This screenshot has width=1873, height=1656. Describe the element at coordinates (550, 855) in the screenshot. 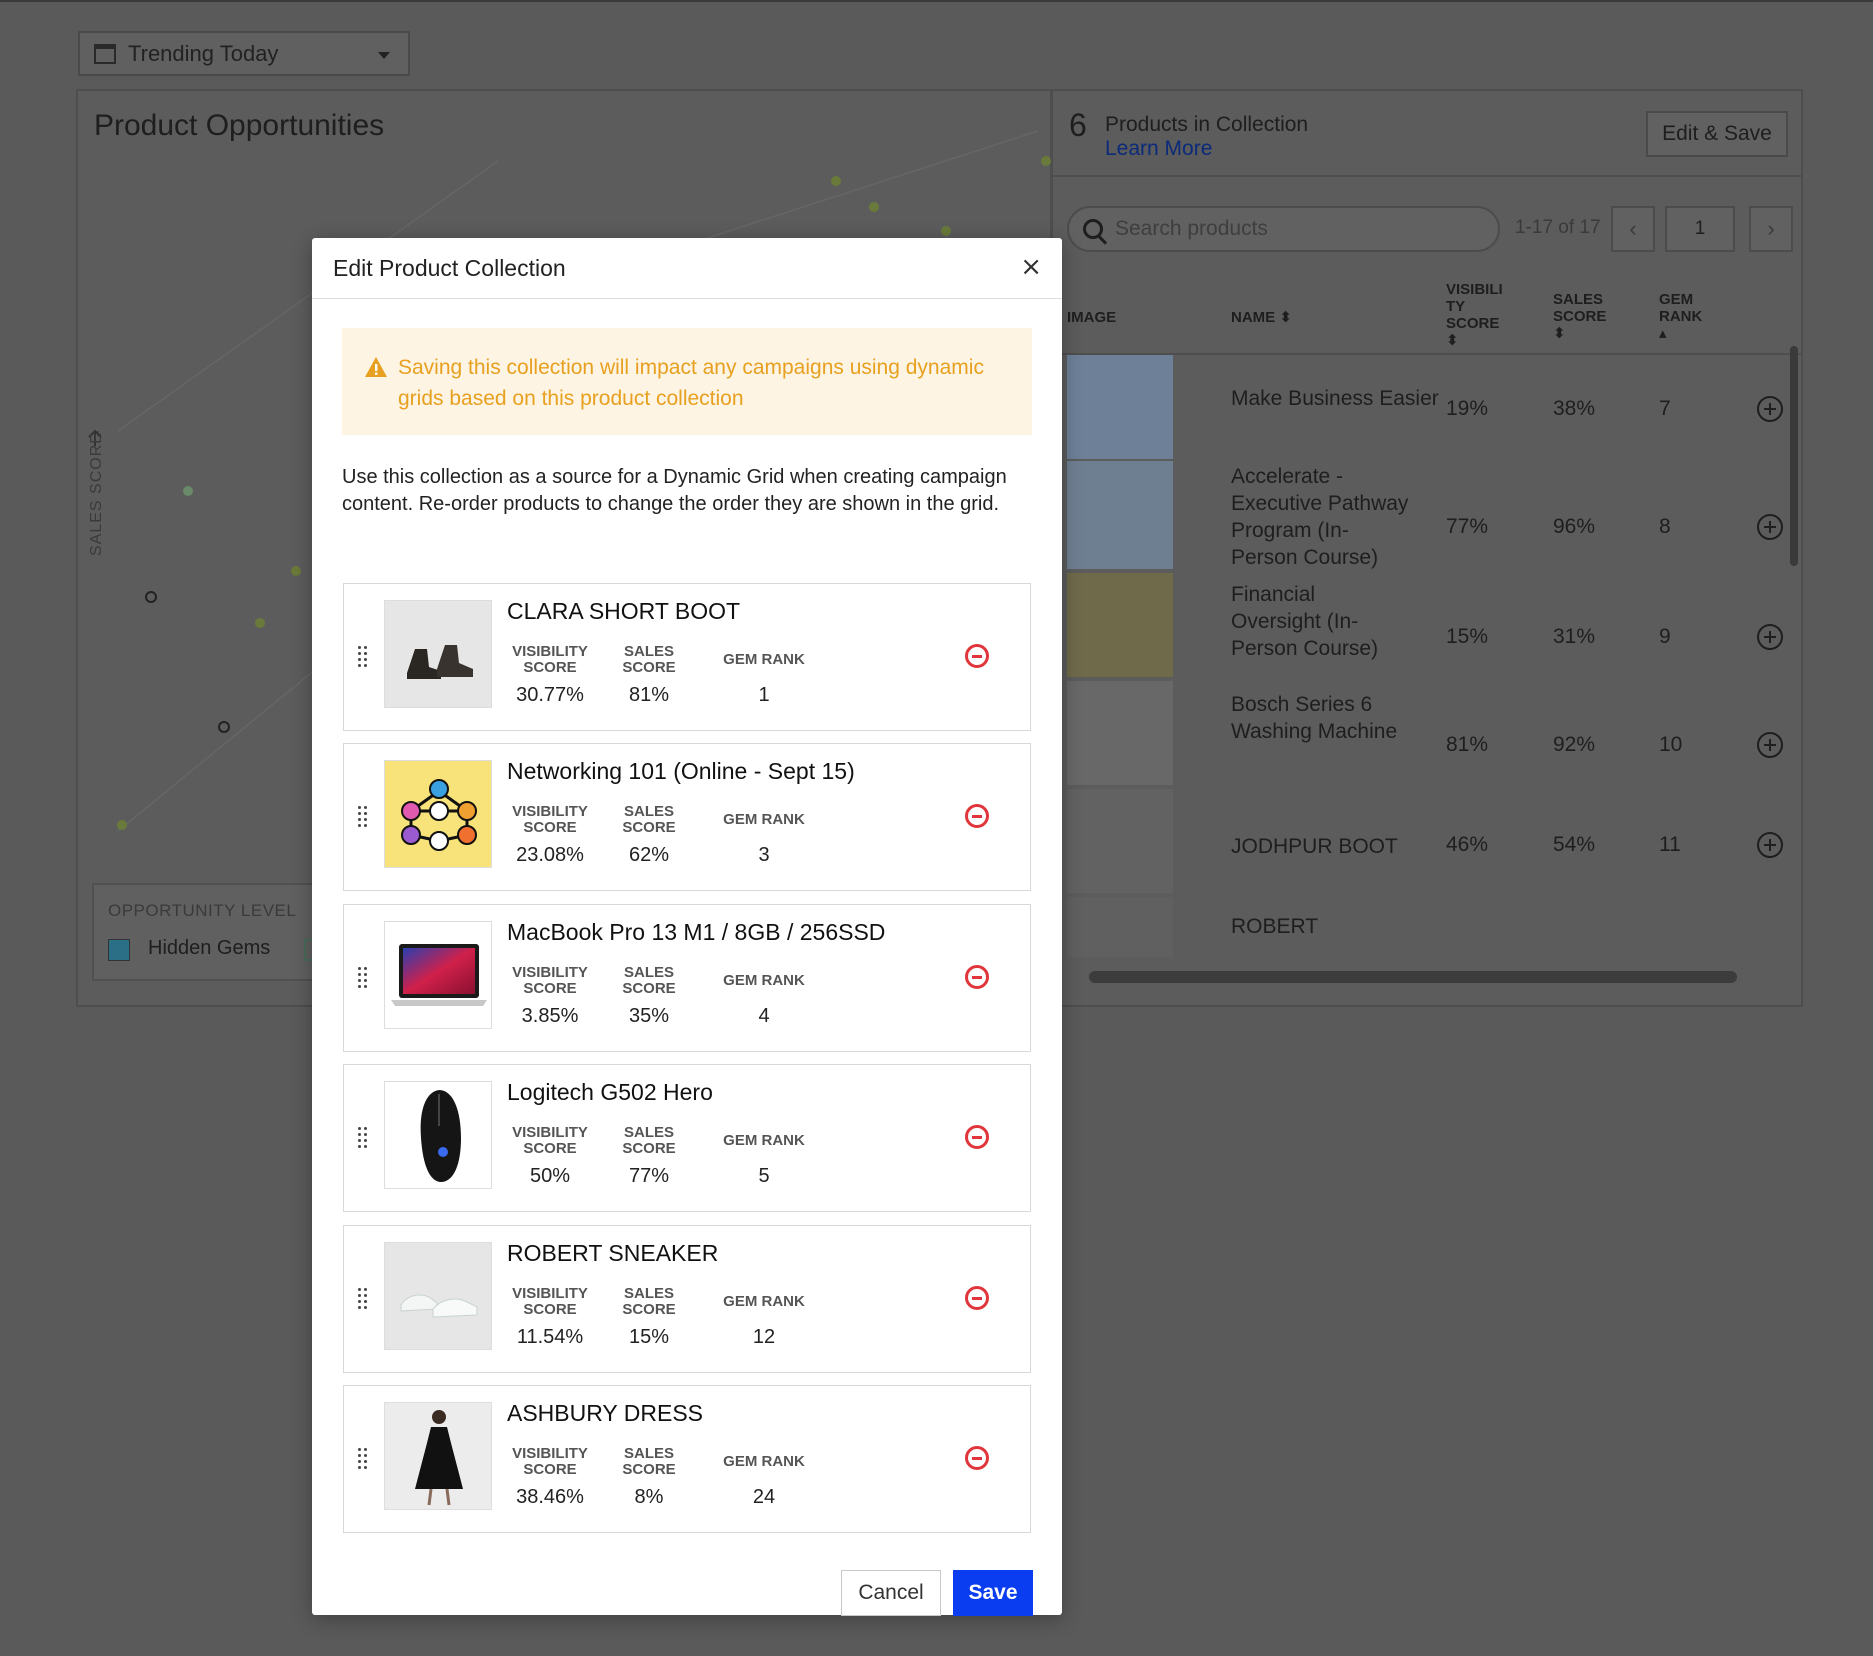

I see `visibility-value: 23.08%` at that location.